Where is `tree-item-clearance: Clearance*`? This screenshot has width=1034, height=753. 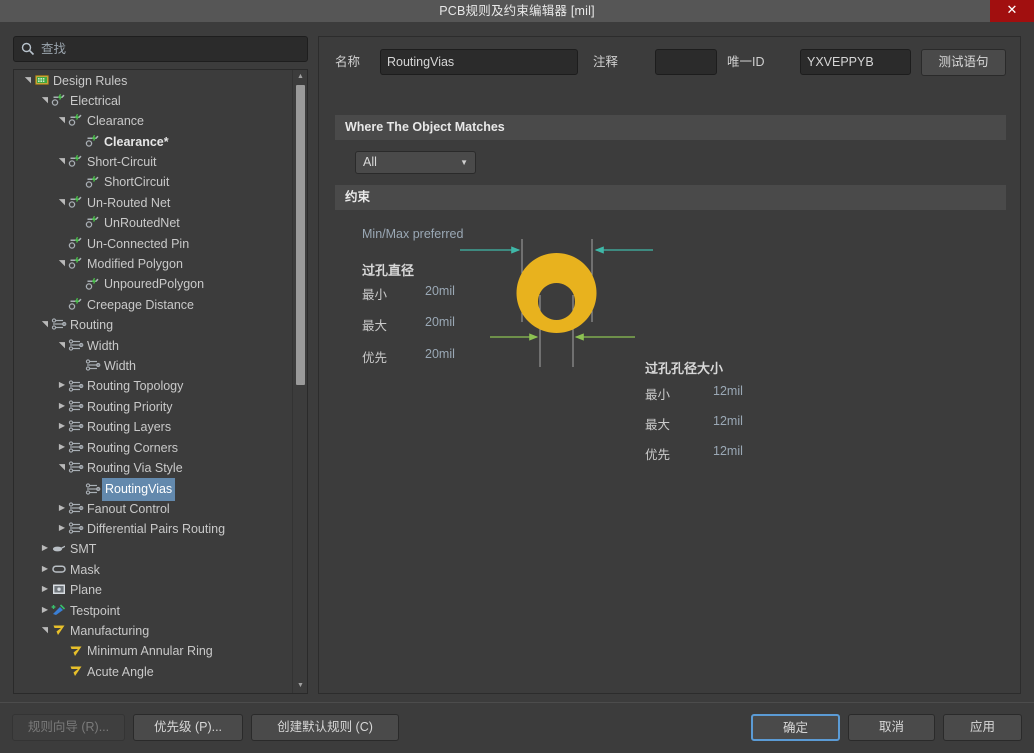
tree-item-clearance: Clearance* is located at coordinates (153, 141).